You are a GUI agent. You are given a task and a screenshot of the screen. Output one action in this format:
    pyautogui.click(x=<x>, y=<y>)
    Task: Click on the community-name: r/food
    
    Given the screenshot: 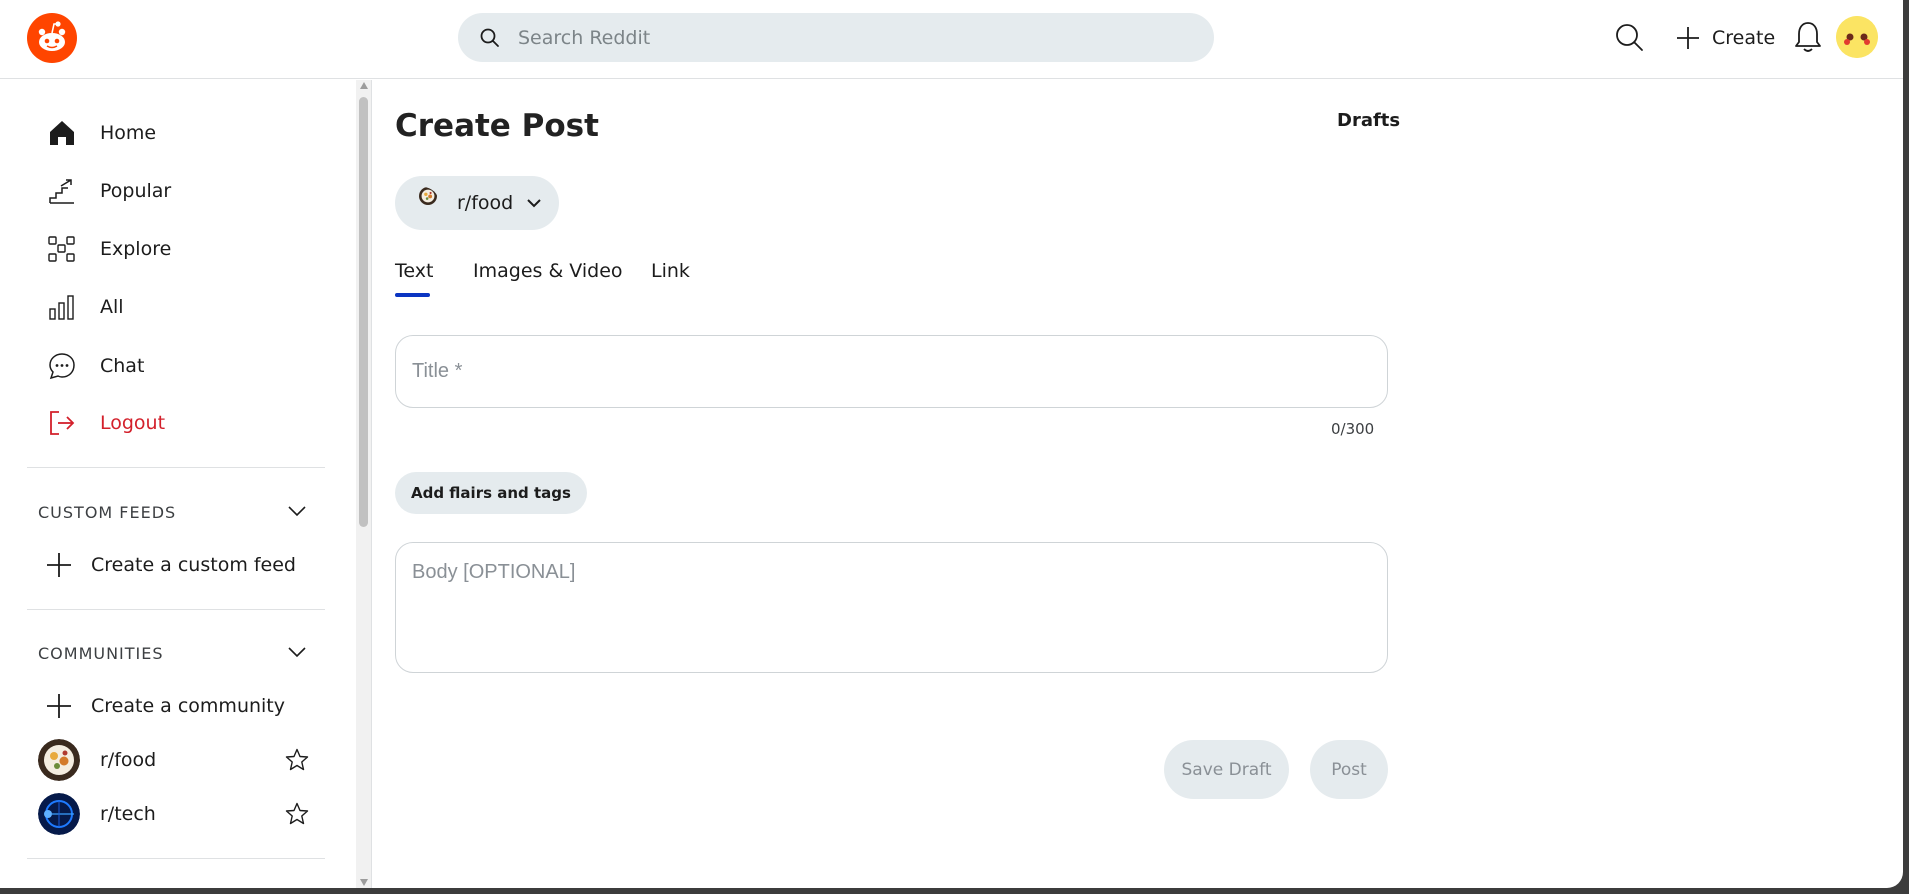 What is the action you would take?
    pyautogui.click(x=128, y=760)
    